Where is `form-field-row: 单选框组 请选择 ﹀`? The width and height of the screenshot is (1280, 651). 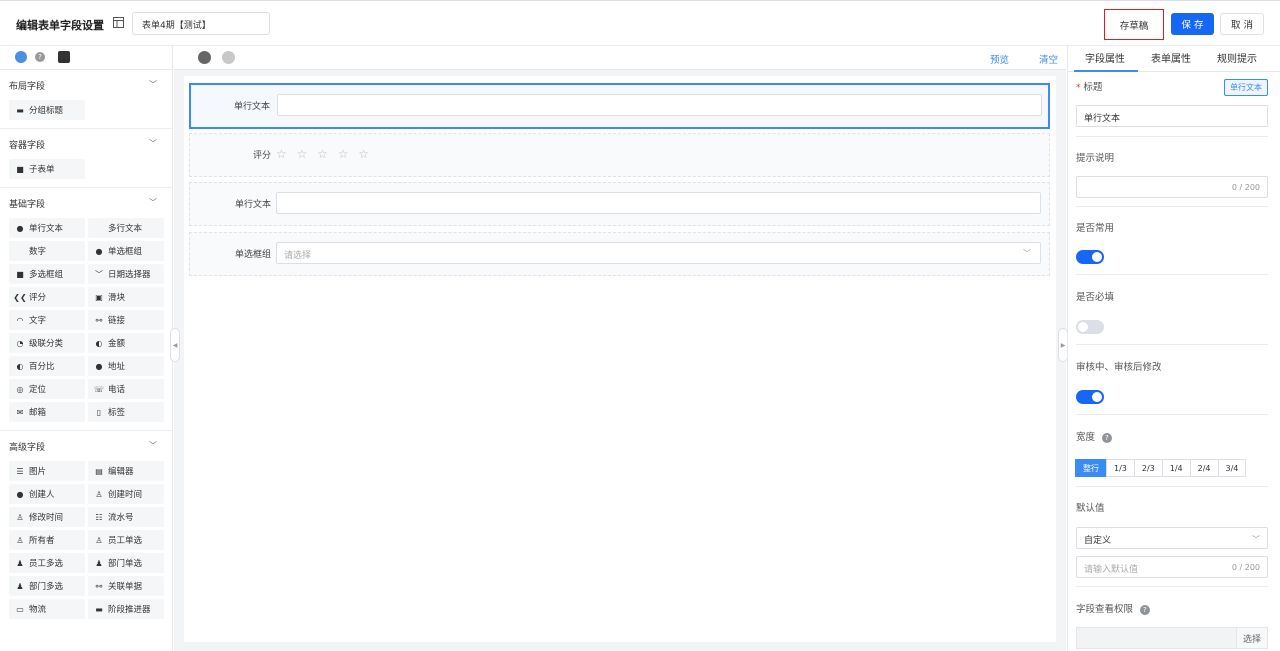 form-field-row: 单选框组 请选择 ﹀ is located at coordinates (619, 254).